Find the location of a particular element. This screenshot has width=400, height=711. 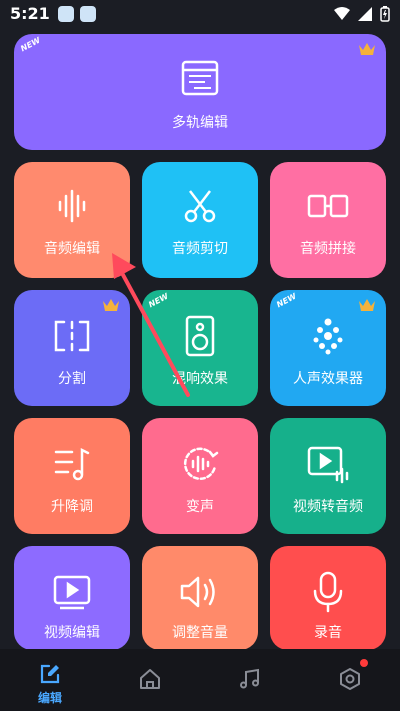

music-note-icon is located at coordinates (249, 678).